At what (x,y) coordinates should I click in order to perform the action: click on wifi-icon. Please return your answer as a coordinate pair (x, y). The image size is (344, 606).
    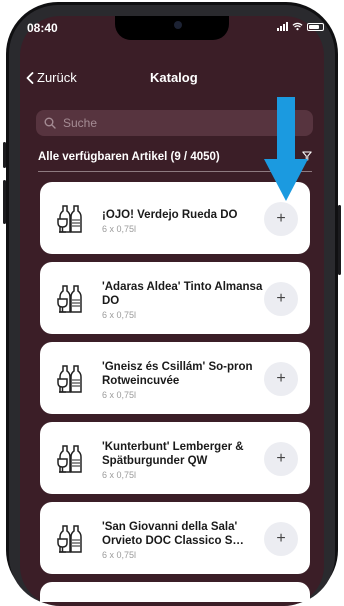
    Looking at the image, I should click on (297, 26).